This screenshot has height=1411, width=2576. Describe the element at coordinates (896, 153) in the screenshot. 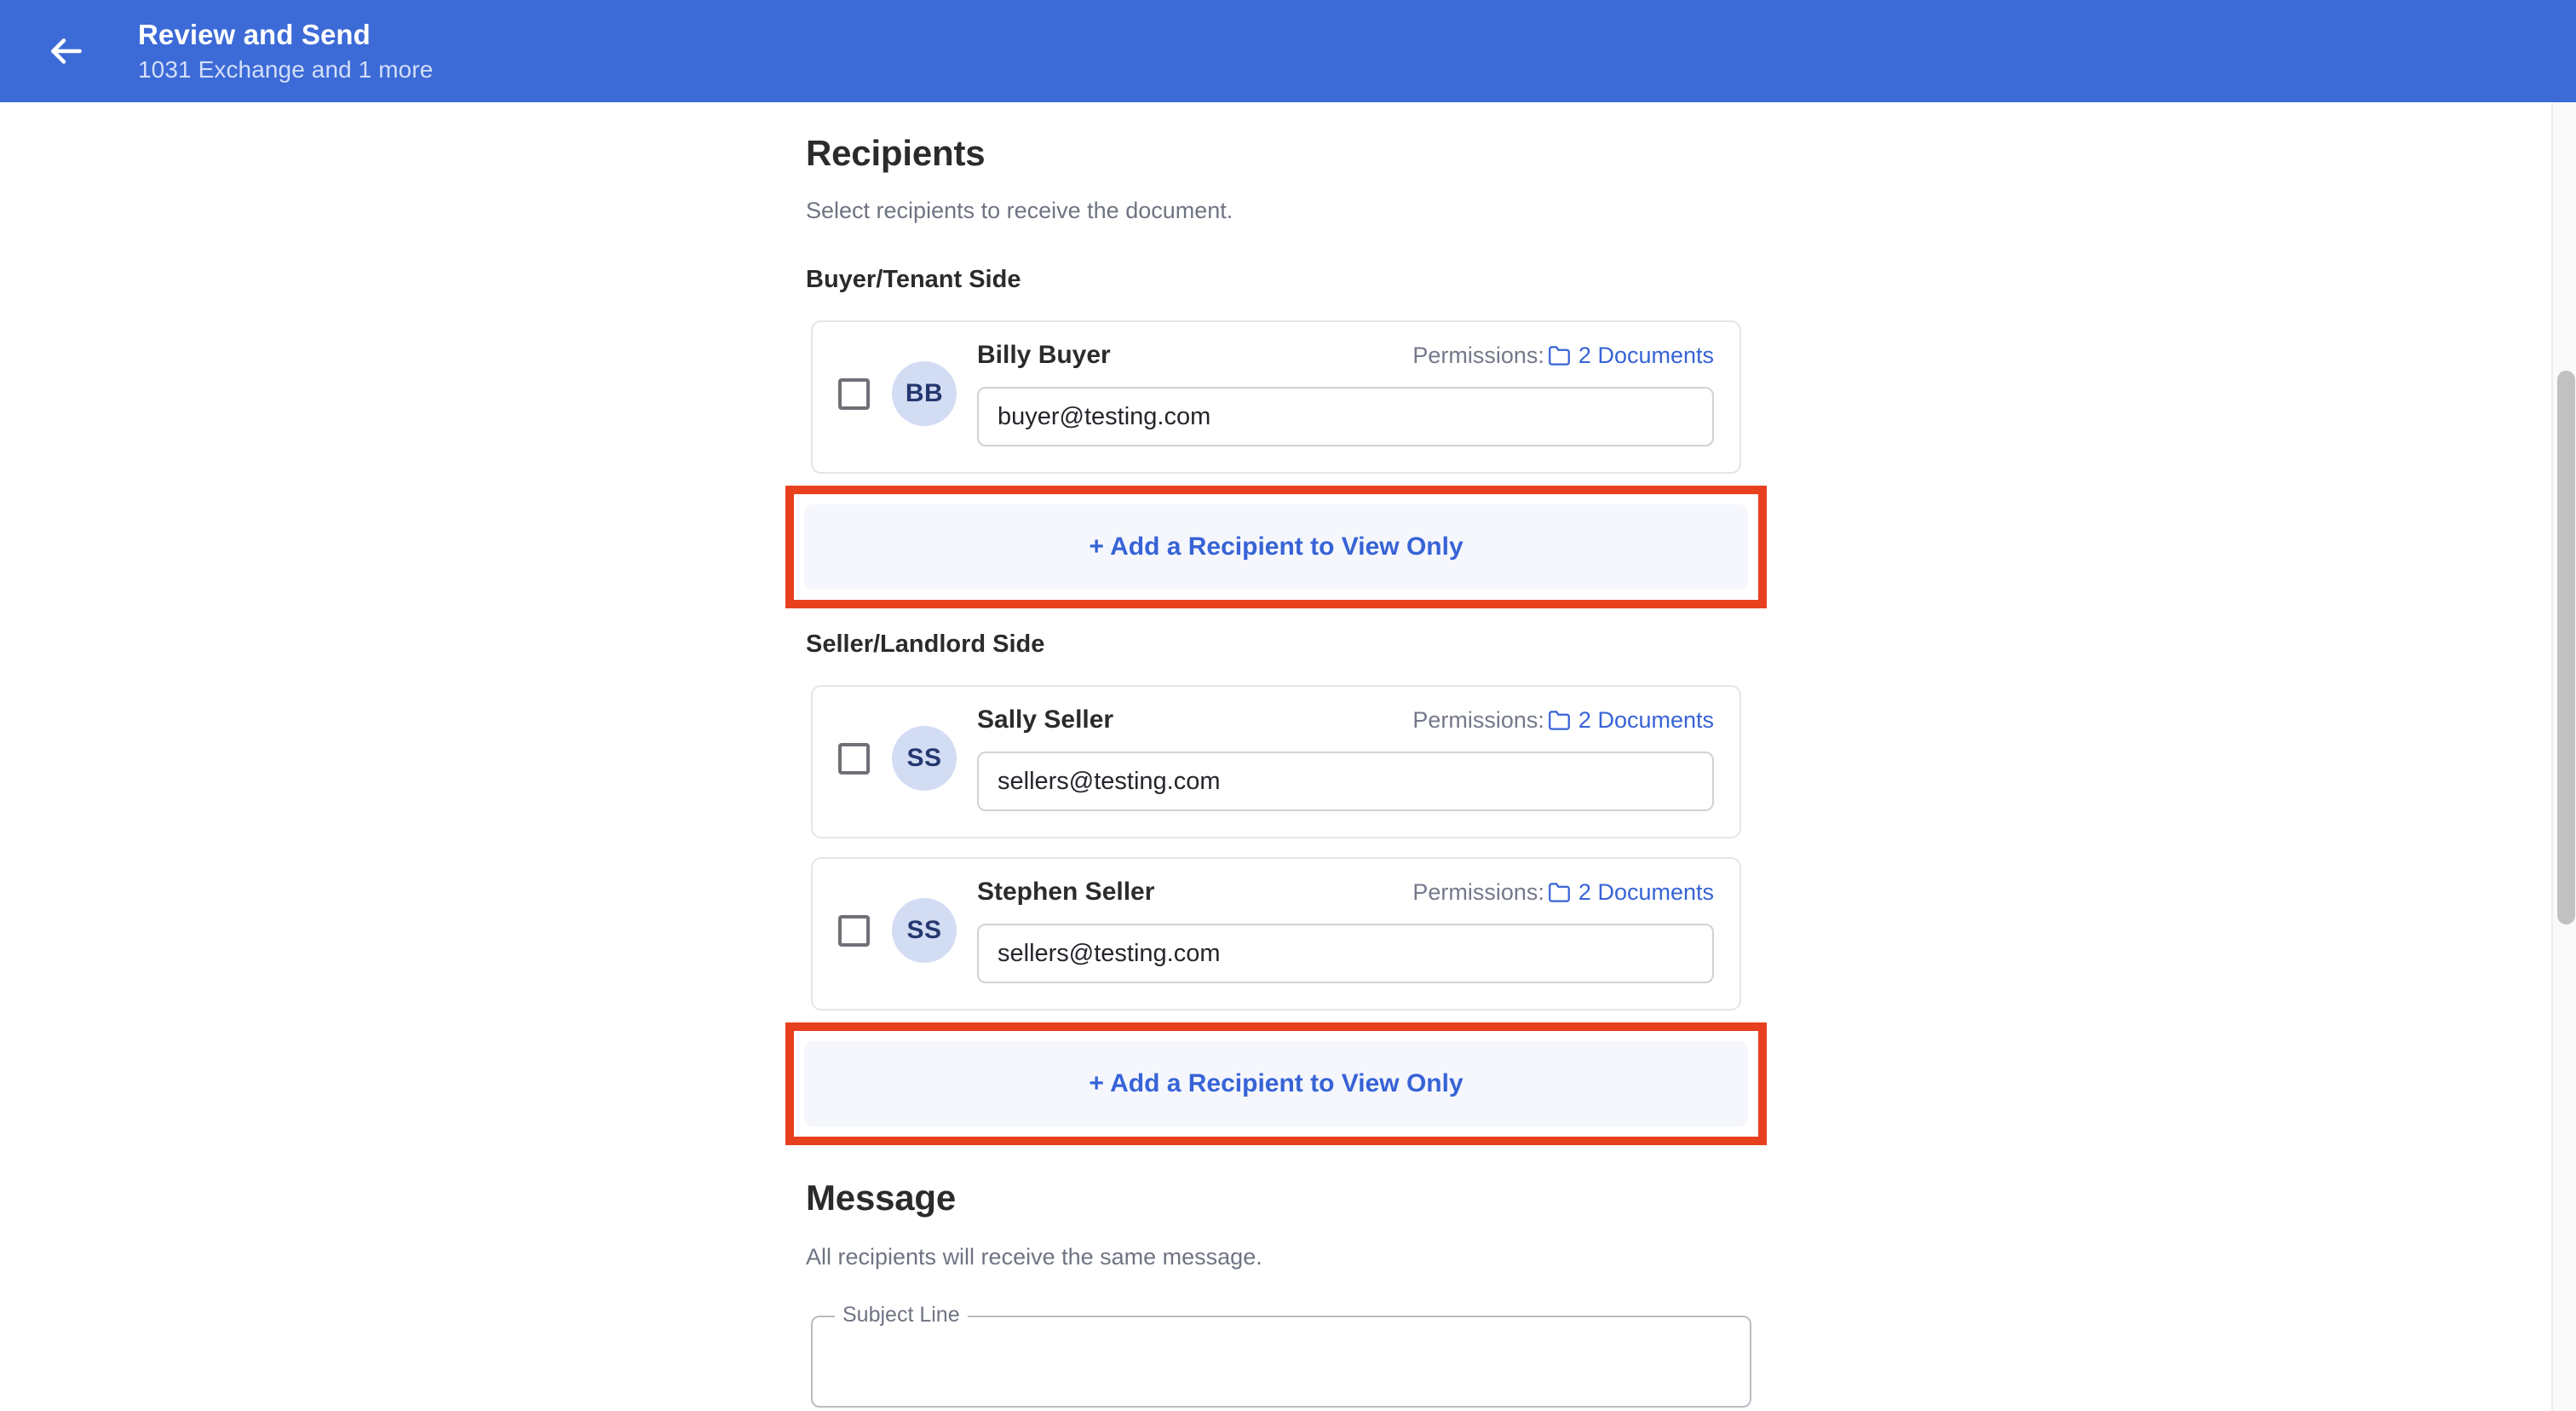

I see `recipients-heading: Recipients` at that location.